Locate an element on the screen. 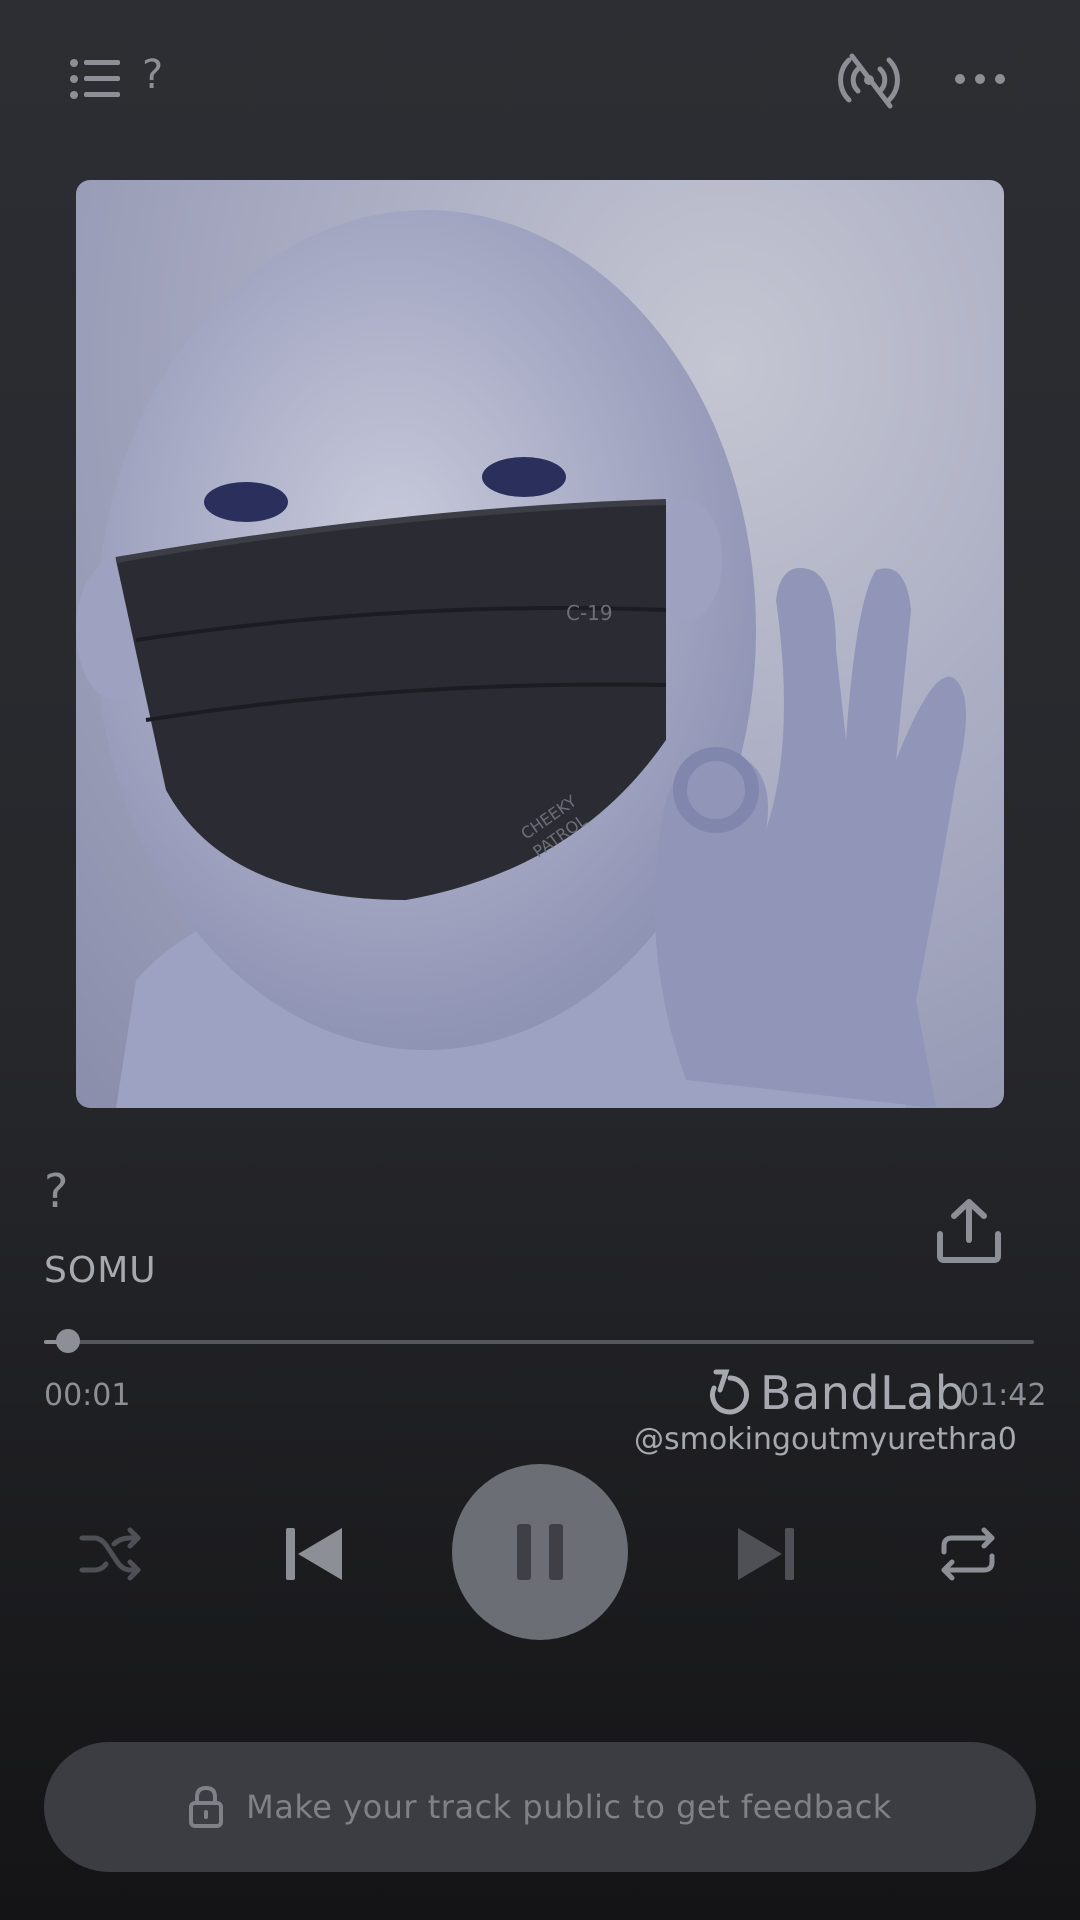 The image size is (1080, 1920). mask-print-c19: C-19 is located at coordinates (589, 613).